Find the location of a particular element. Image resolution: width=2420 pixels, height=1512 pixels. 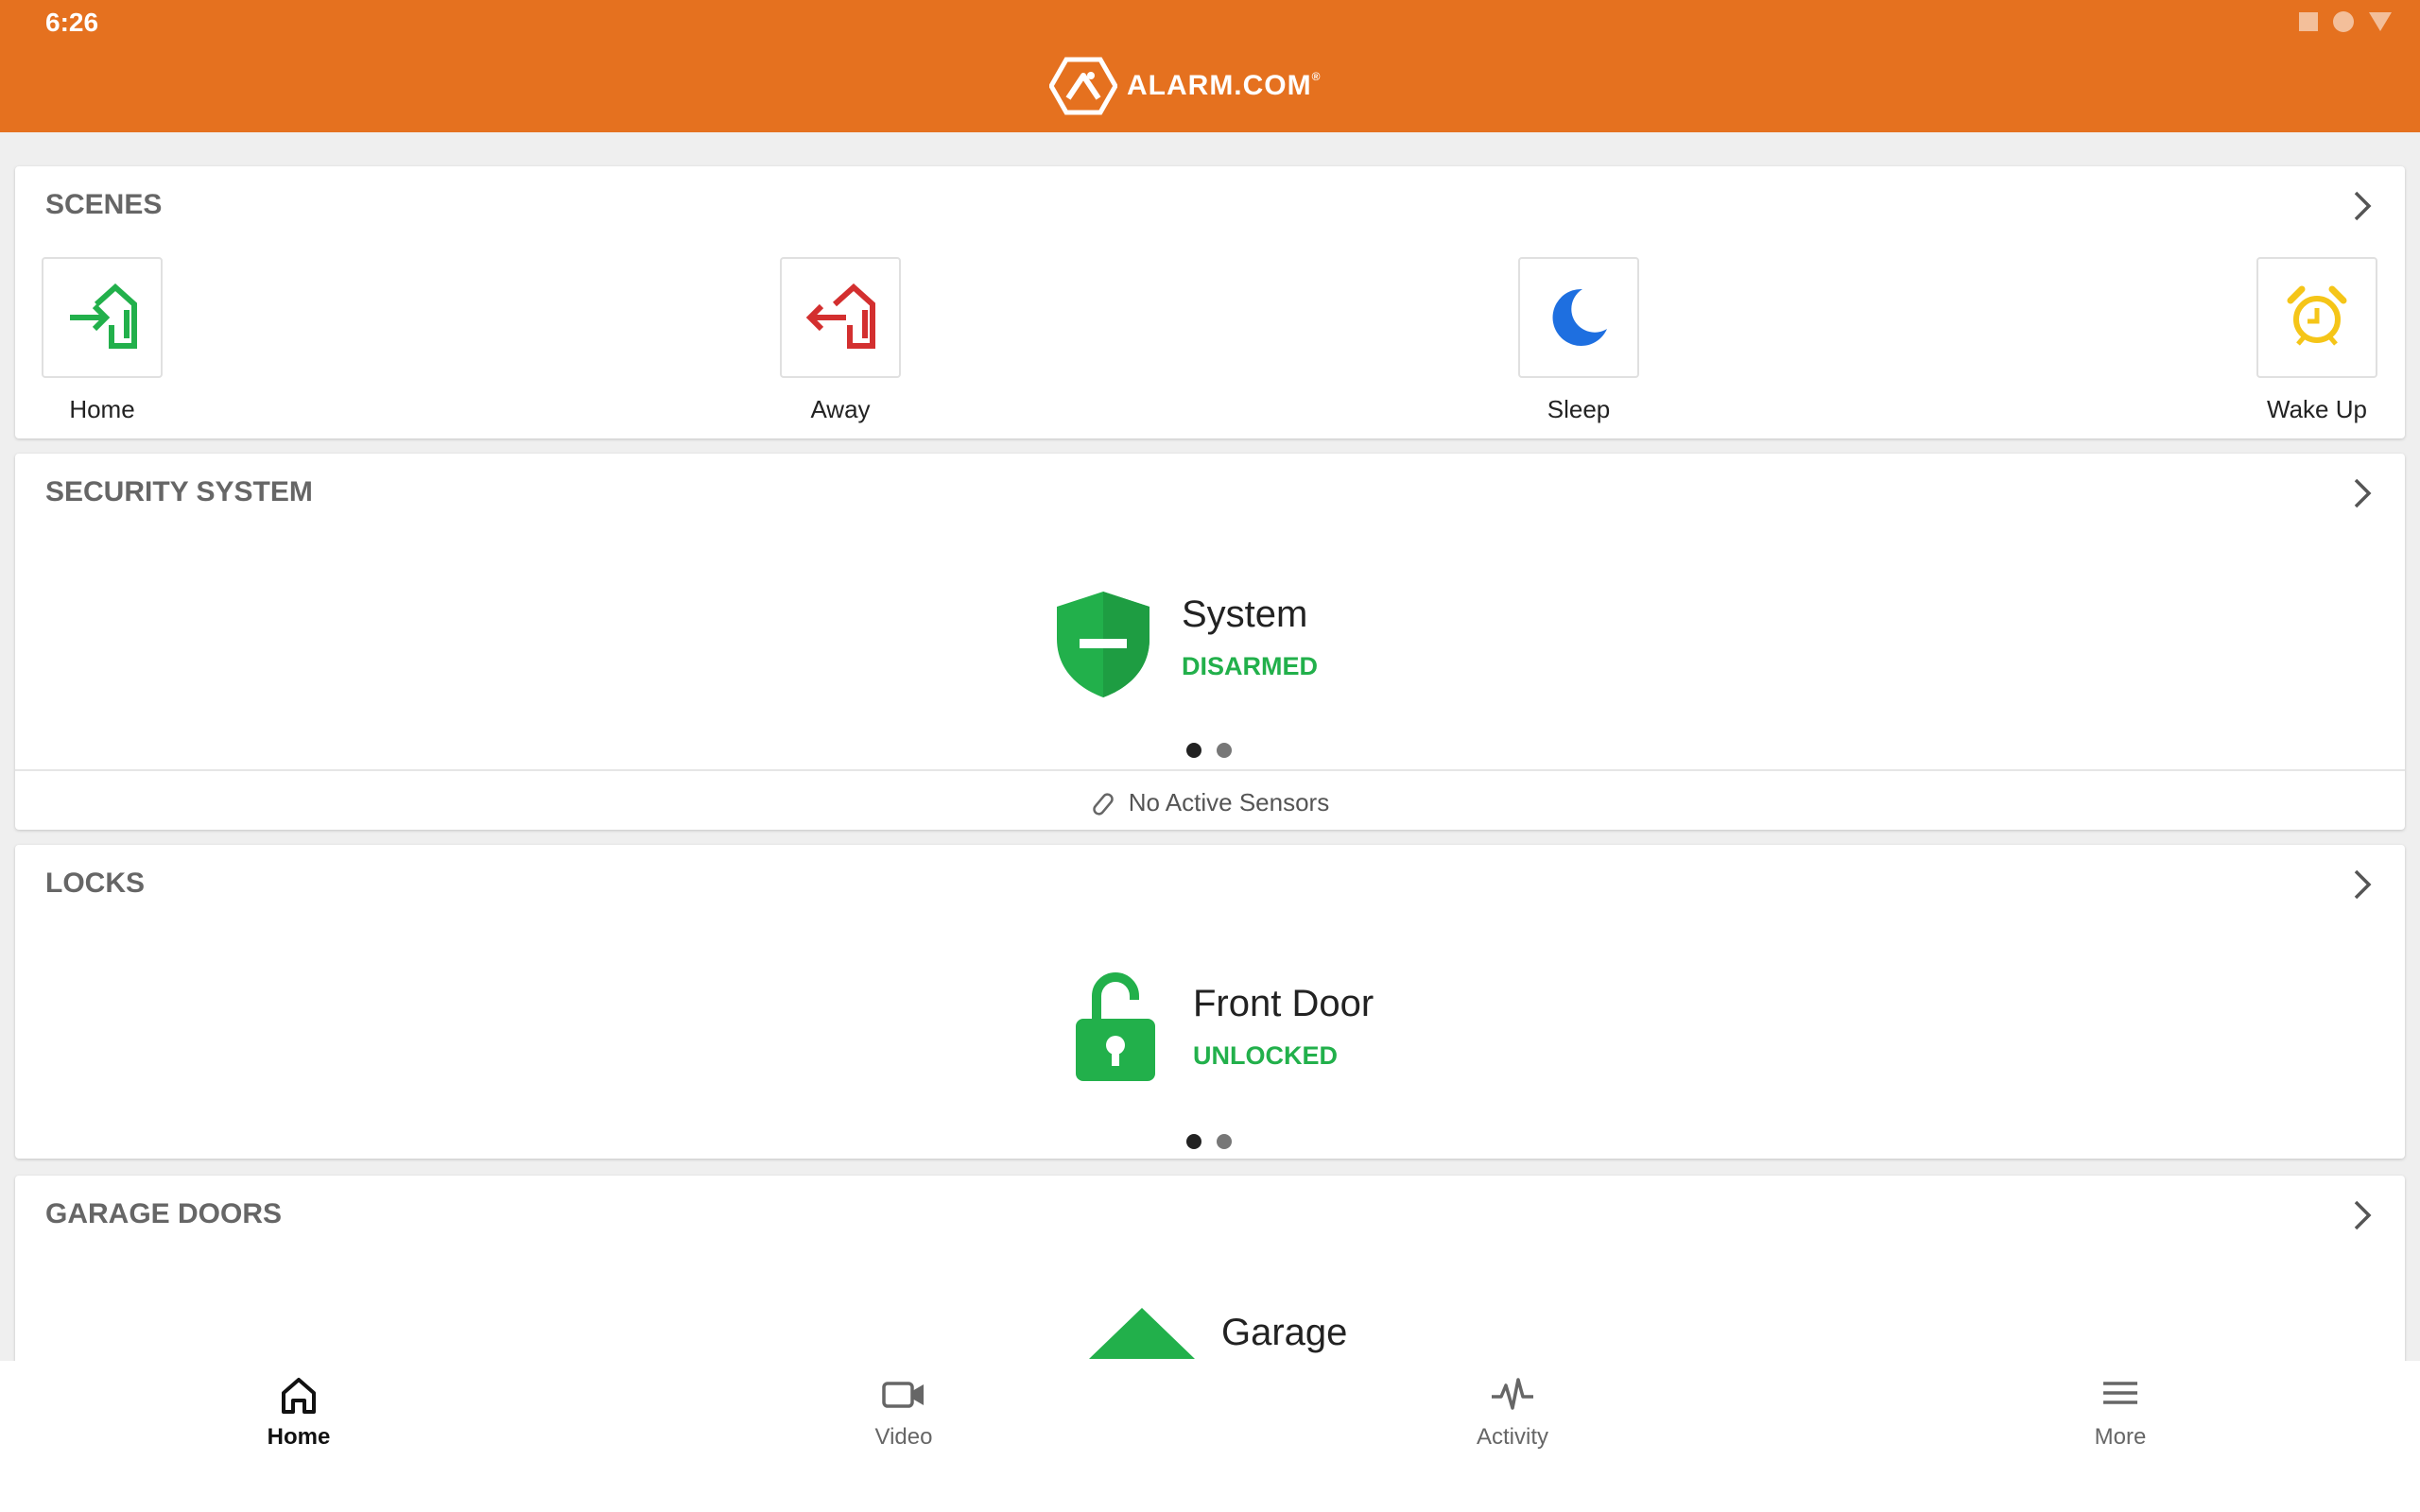

divider is located at coordinates (1210, 770).